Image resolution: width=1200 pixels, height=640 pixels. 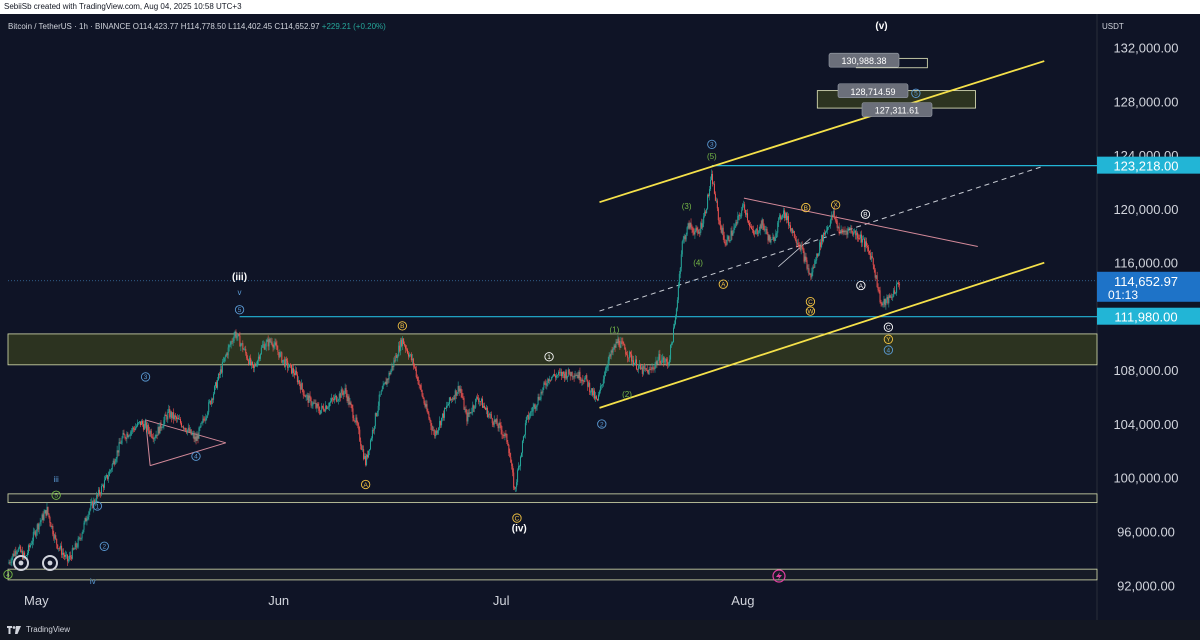 I want to click on marker-label: W, so click(x=810, y=311).